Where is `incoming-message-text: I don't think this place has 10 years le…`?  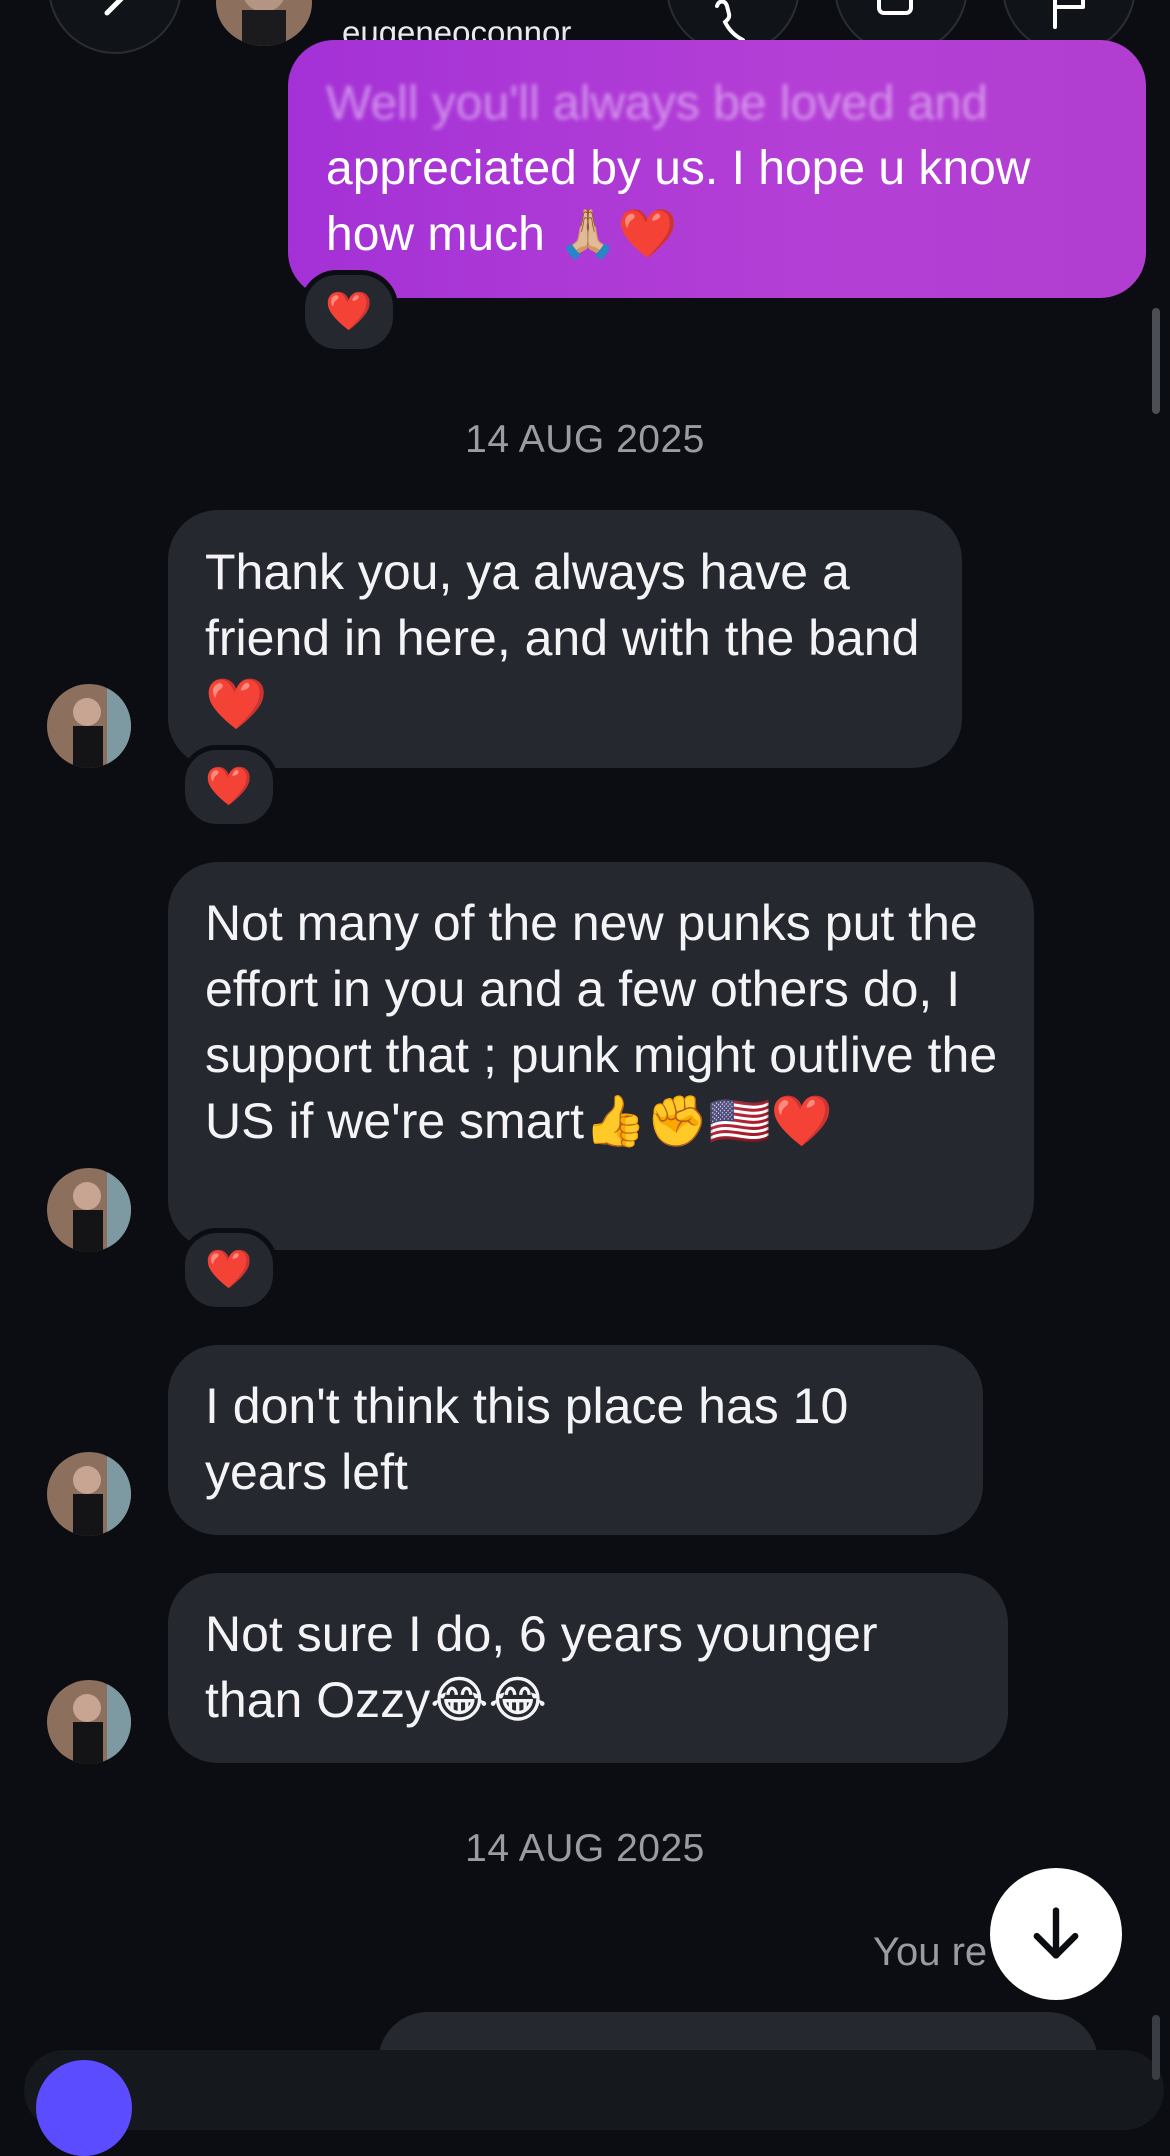
incoming-message-text: I don't think this place has 10 years le… is located at coordinates (527, 1439).